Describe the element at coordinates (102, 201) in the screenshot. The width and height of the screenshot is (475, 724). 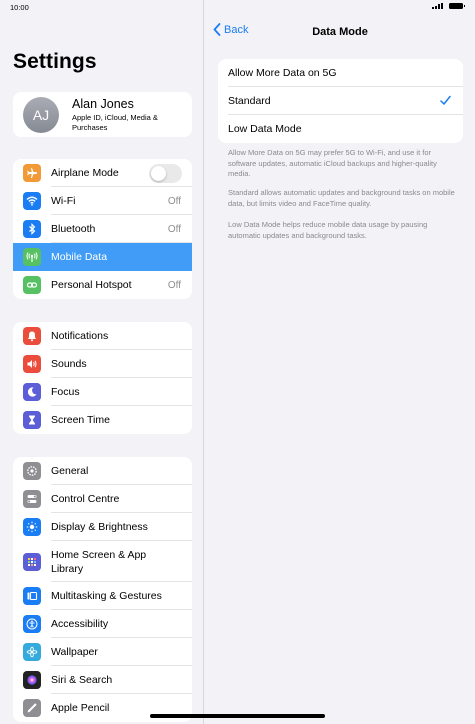
I see `sidebar-item-wifi: Wi-Fi Off` at that location.